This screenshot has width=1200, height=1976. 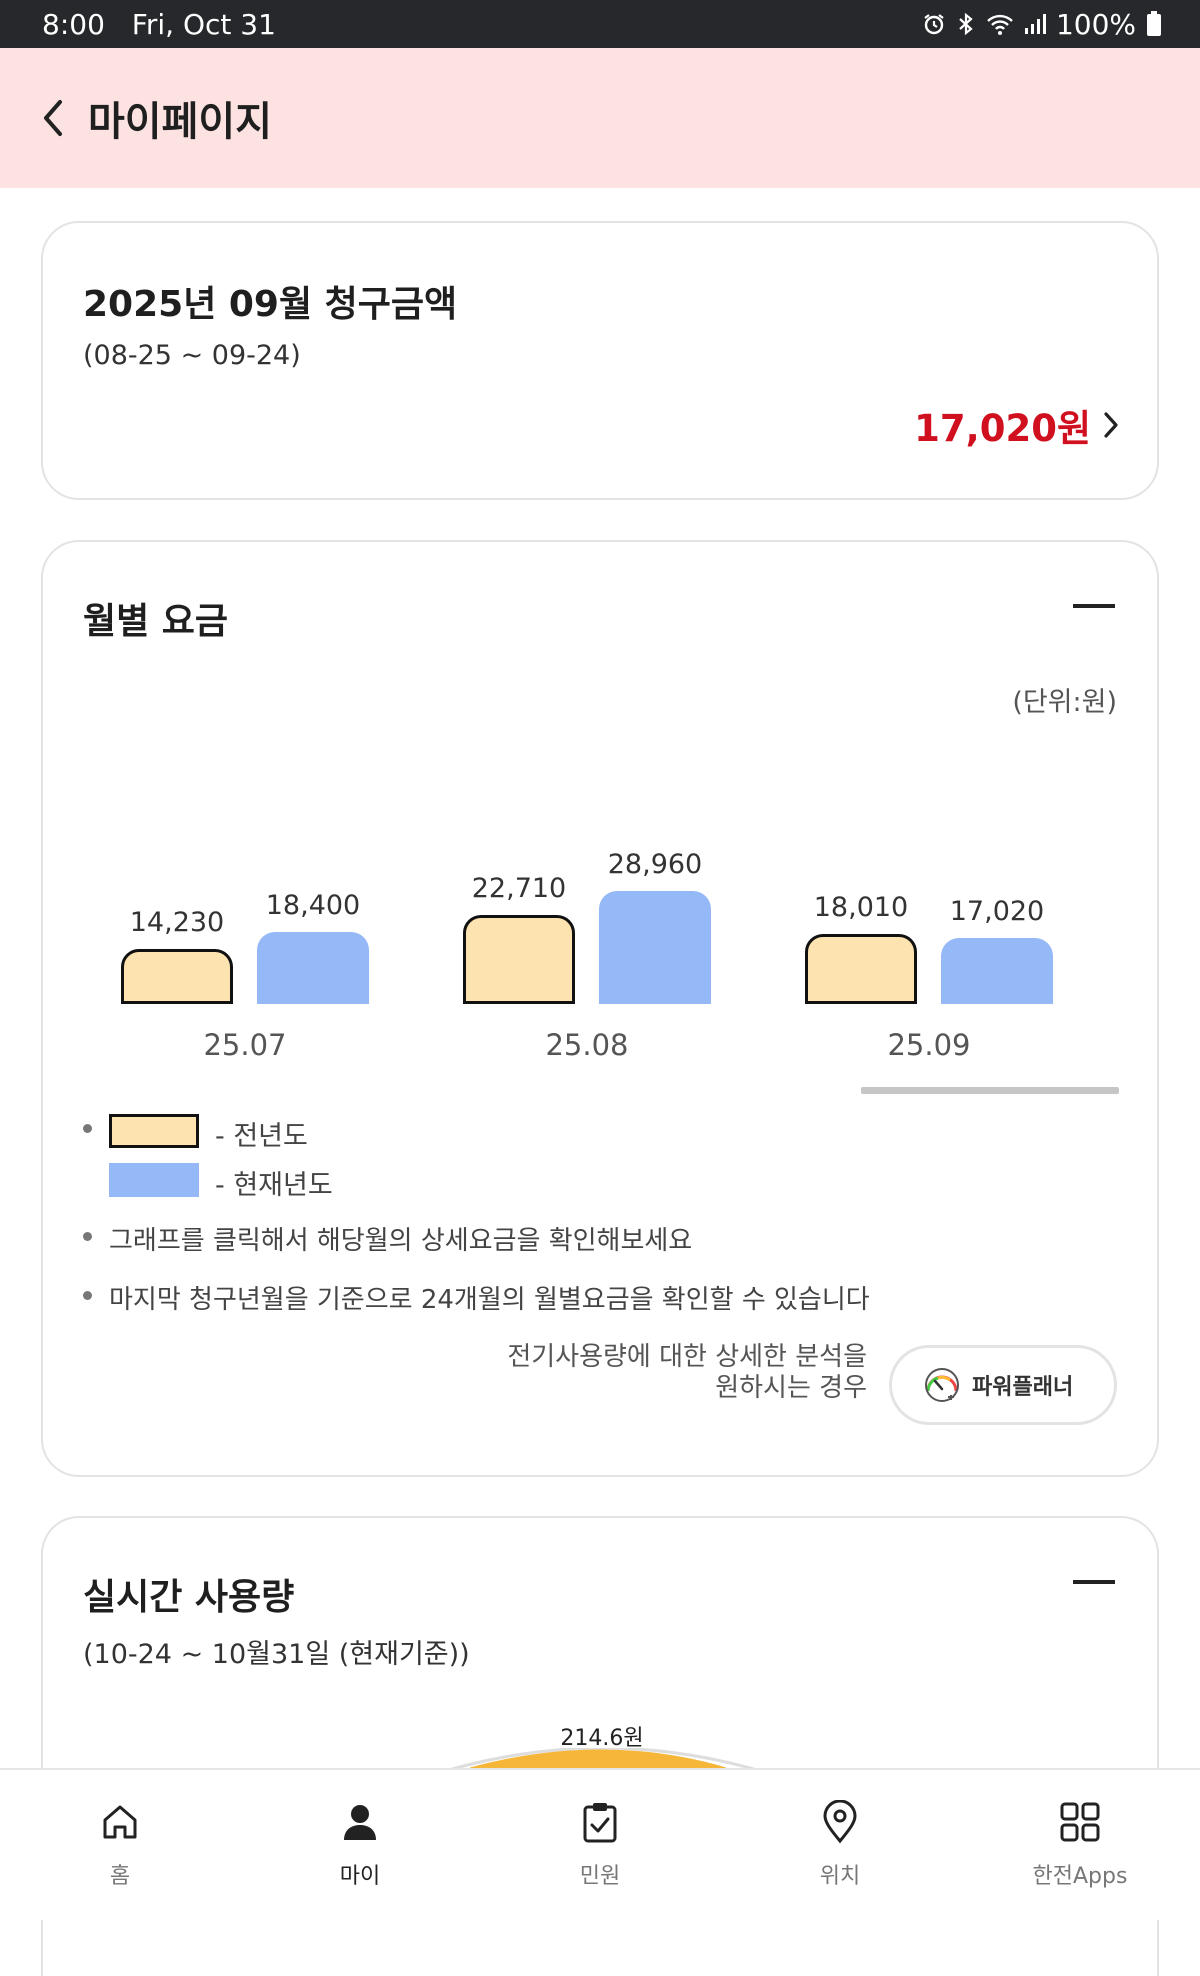 What do you see at coordinates (861, 969) in the screenshot?
I see `bar-previous-year-25.09` at bounding box center [861, 969].